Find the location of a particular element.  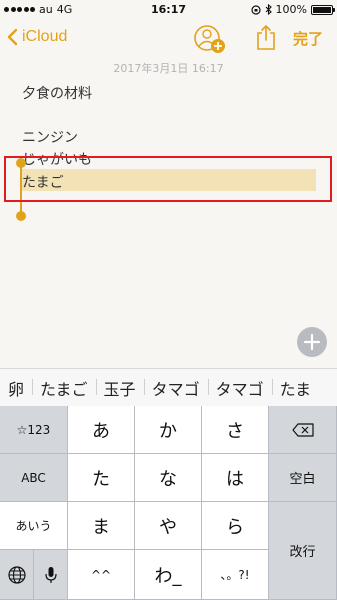

status-right: 100% is located at coordinates (292, 9).